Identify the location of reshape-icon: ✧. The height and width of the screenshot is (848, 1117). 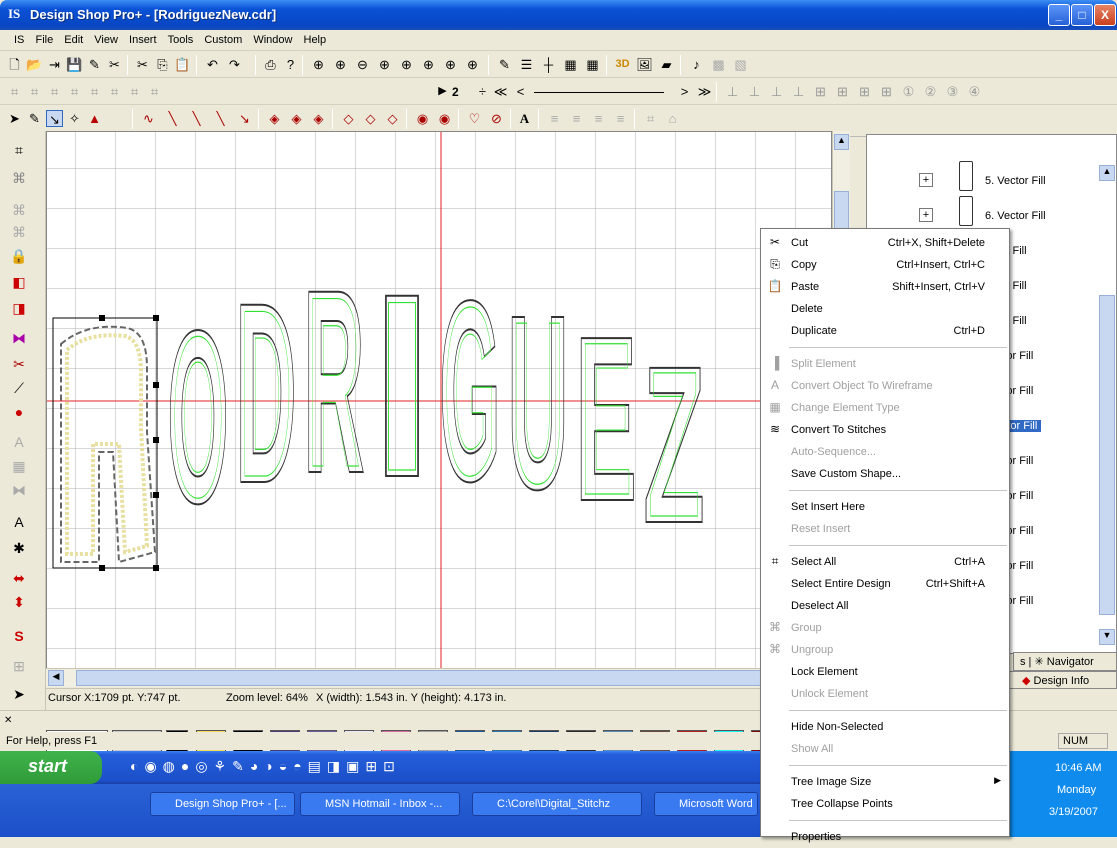
(74, 118).